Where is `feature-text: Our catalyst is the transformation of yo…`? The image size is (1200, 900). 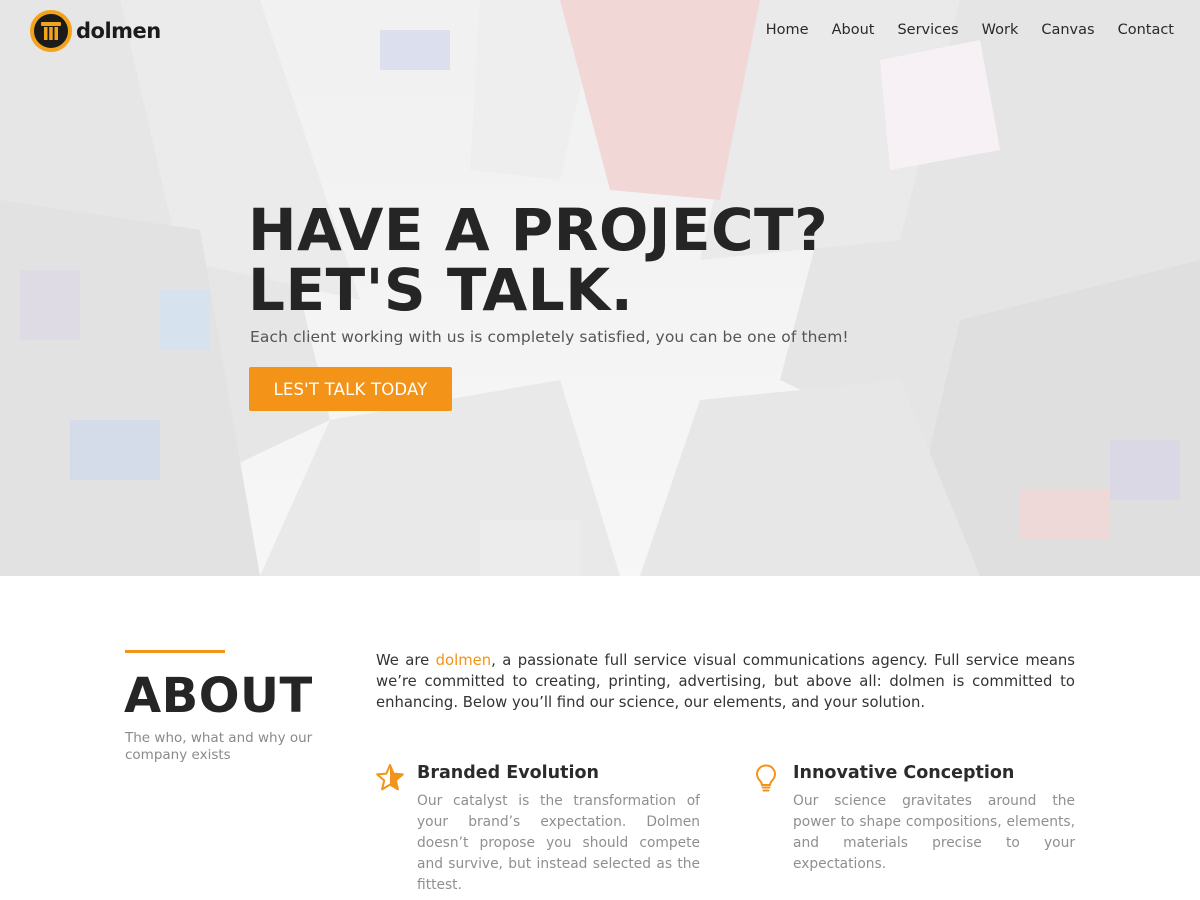 feature-text: Our catalyst is the transformation of yo… is located at coordinates (558, 843).